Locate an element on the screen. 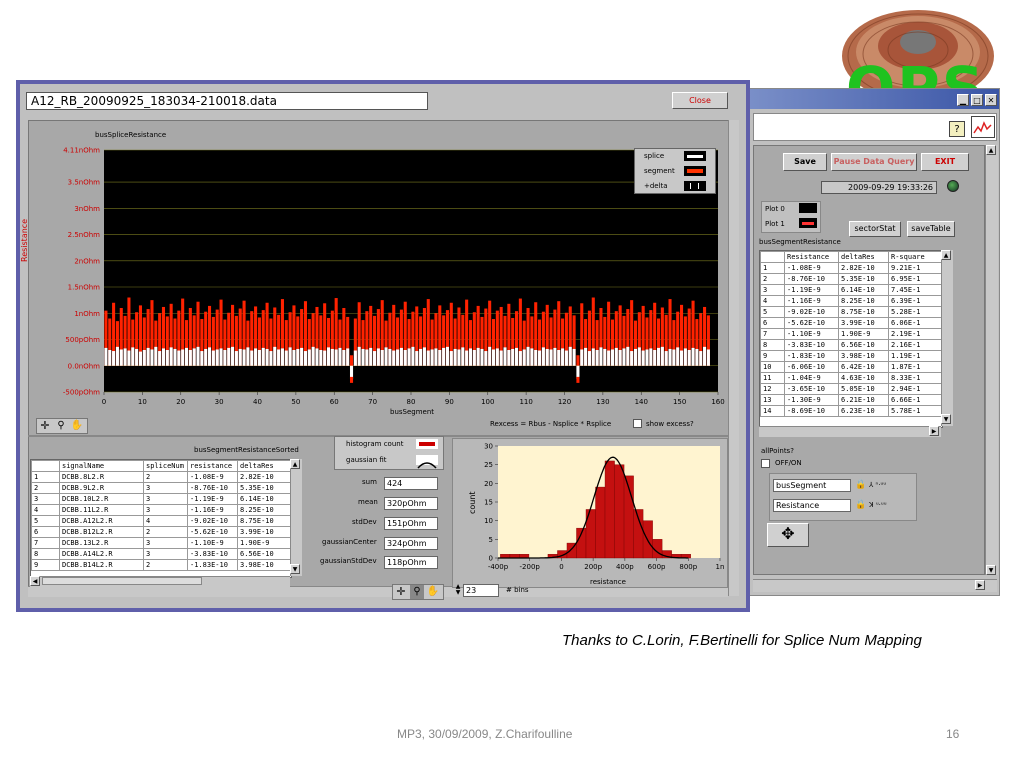 This screenshot has width=1024, height=768. help-icon: ? is located at coordinates (957, 129).